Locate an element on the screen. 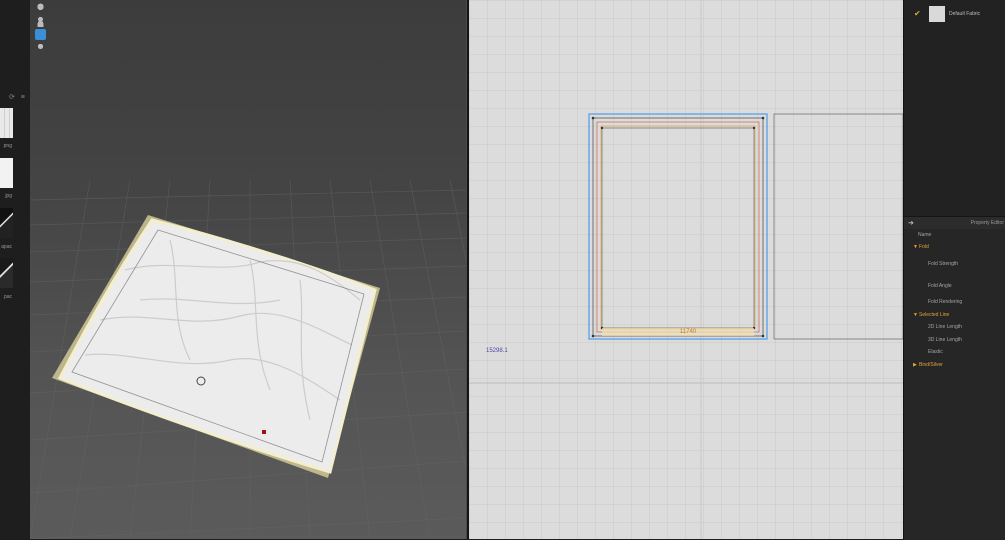  pattern-seam-line is located at coordinates (678, 227).